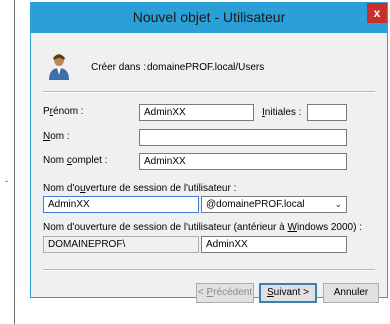 The height and width of the screenshot is (324, 390). Describe the element at coordinates (288, 293) in the screenshot. I see `next-button: Suivant >` at that location.